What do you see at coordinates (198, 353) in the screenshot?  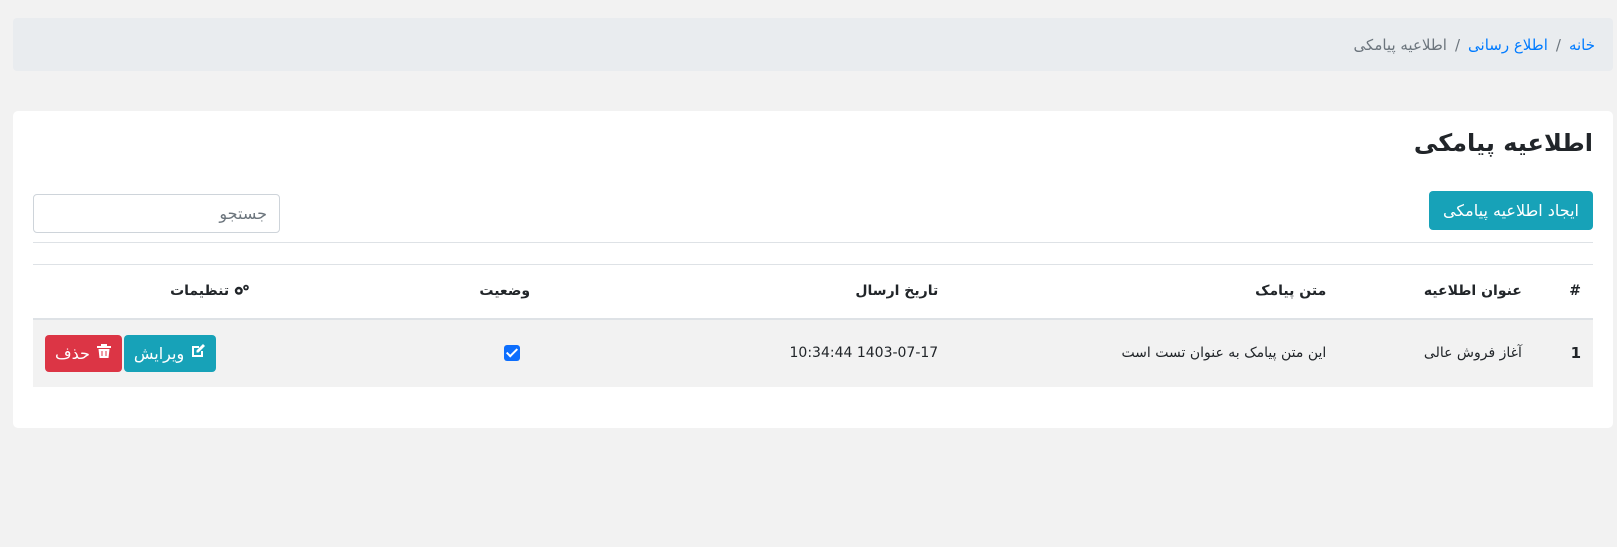 I see `edit-icon` at bounding box center [198, 353].